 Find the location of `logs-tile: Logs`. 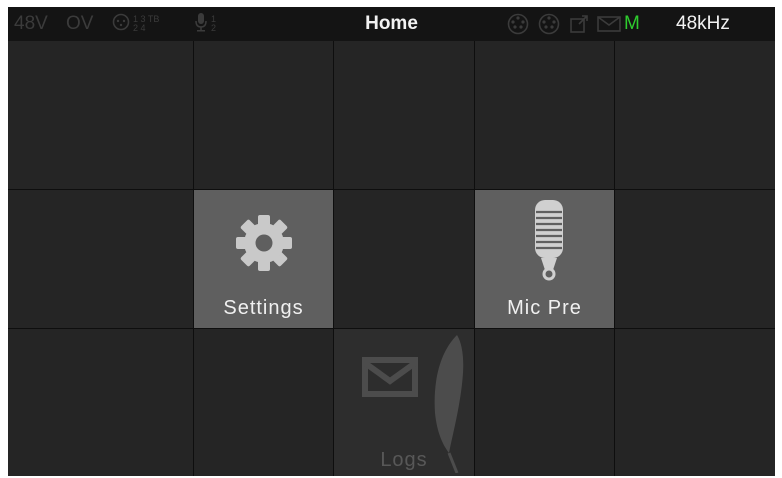

logs-tile: Logs is located at coordinates (404, 402).